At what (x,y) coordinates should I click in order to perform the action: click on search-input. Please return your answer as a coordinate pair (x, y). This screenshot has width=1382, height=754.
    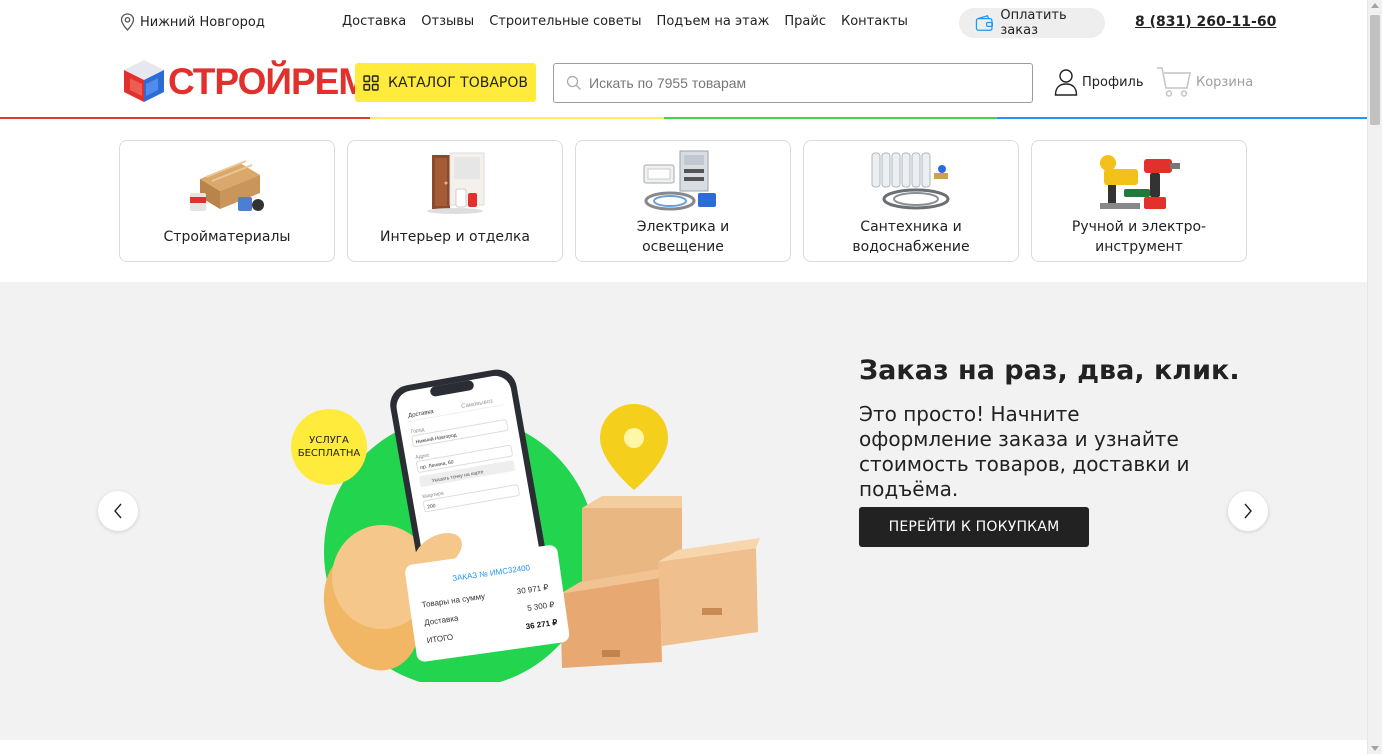
    Looking at the image, I should click on (799, 83).